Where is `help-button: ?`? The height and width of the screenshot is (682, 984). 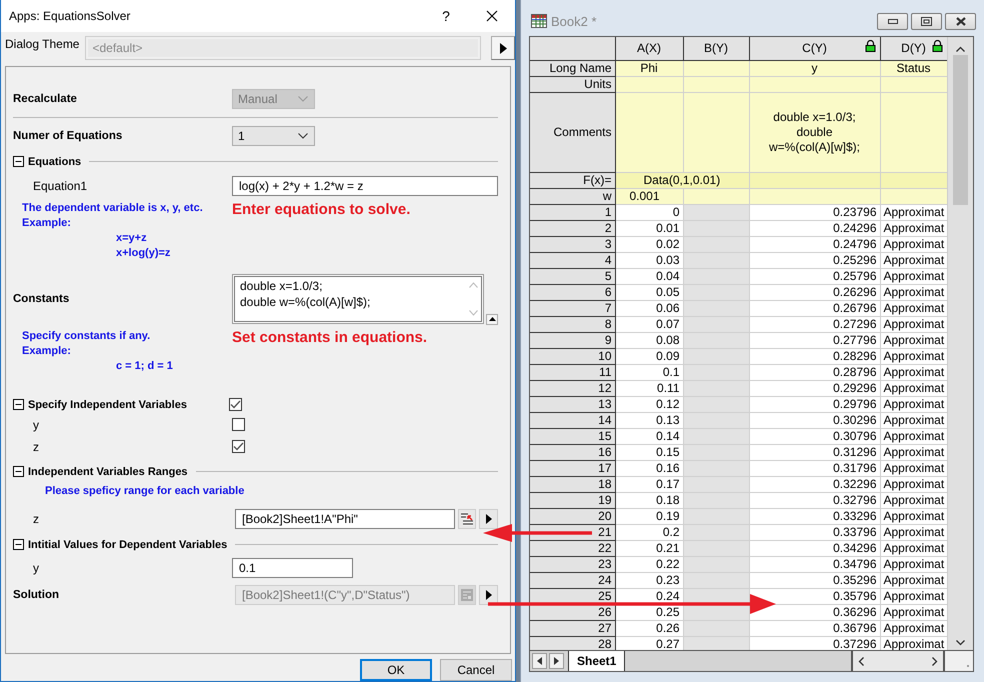 help-button: ? is located at coordinates (446, 16).